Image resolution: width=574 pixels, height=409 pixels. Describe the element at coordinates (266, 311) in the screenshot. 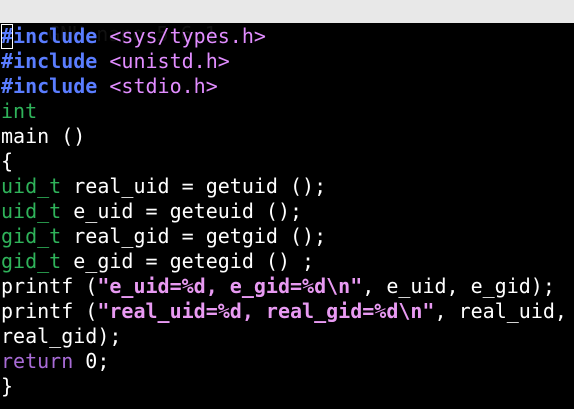

I see `string-literal: "real_uid=%d, real_gid=%d\n"` at that location.